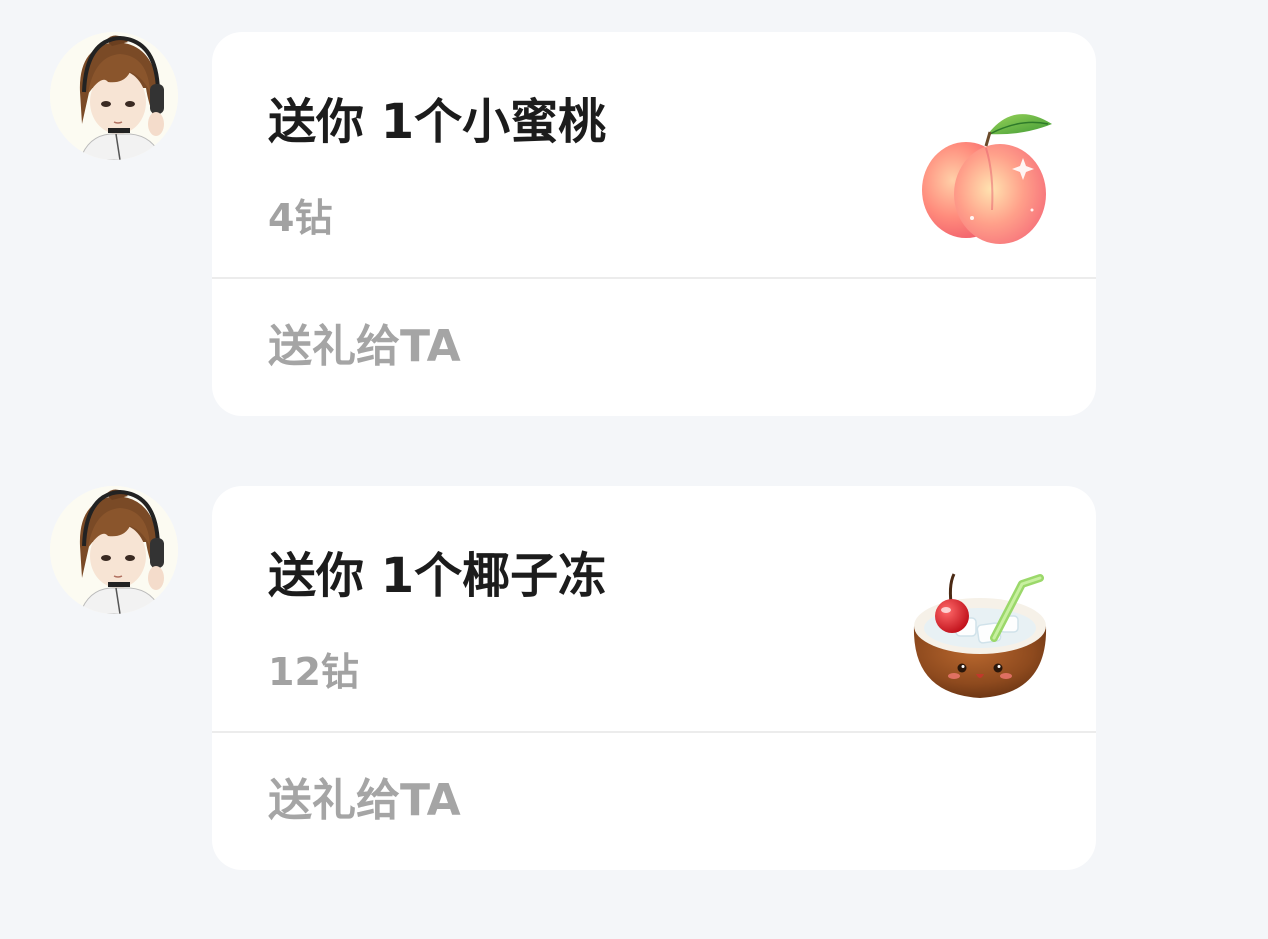 The height and width of the screenshot is (939, 1268). What do you see at coordinates (437, 122) in the screenshot?
I see `gift-title: 送你 1个小蜜桃` at bounding box center [437, 122].